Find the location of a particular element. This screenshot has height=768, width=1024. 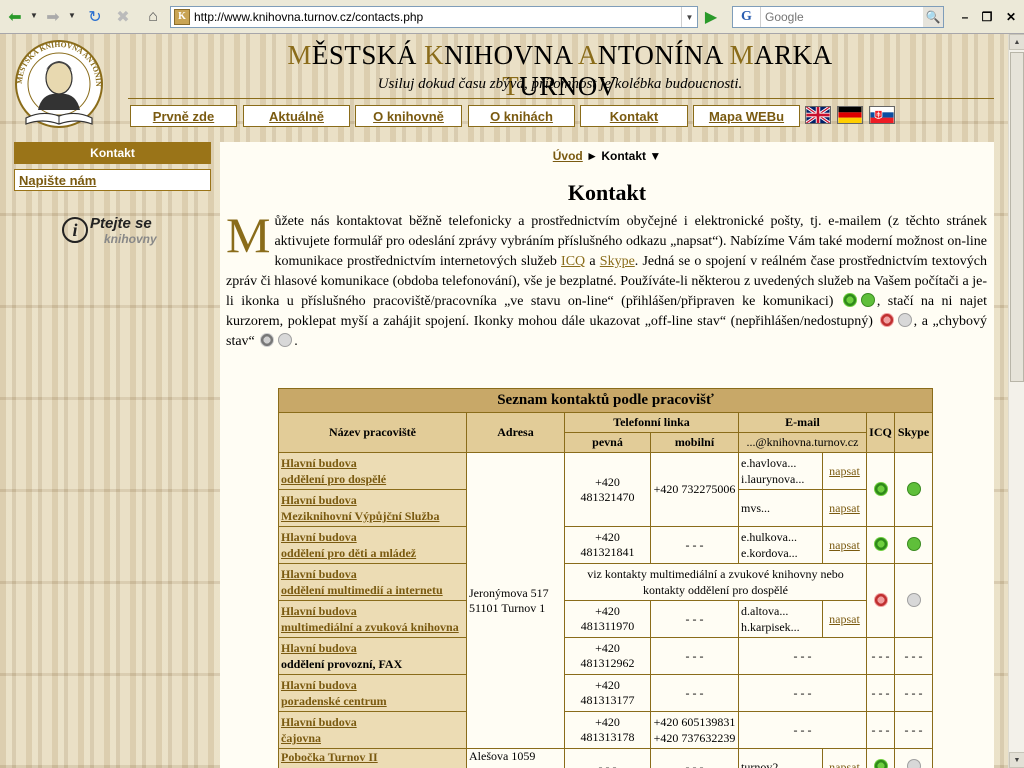

nav-aktualne: Aktuálně is located at coordinates (296, 116).